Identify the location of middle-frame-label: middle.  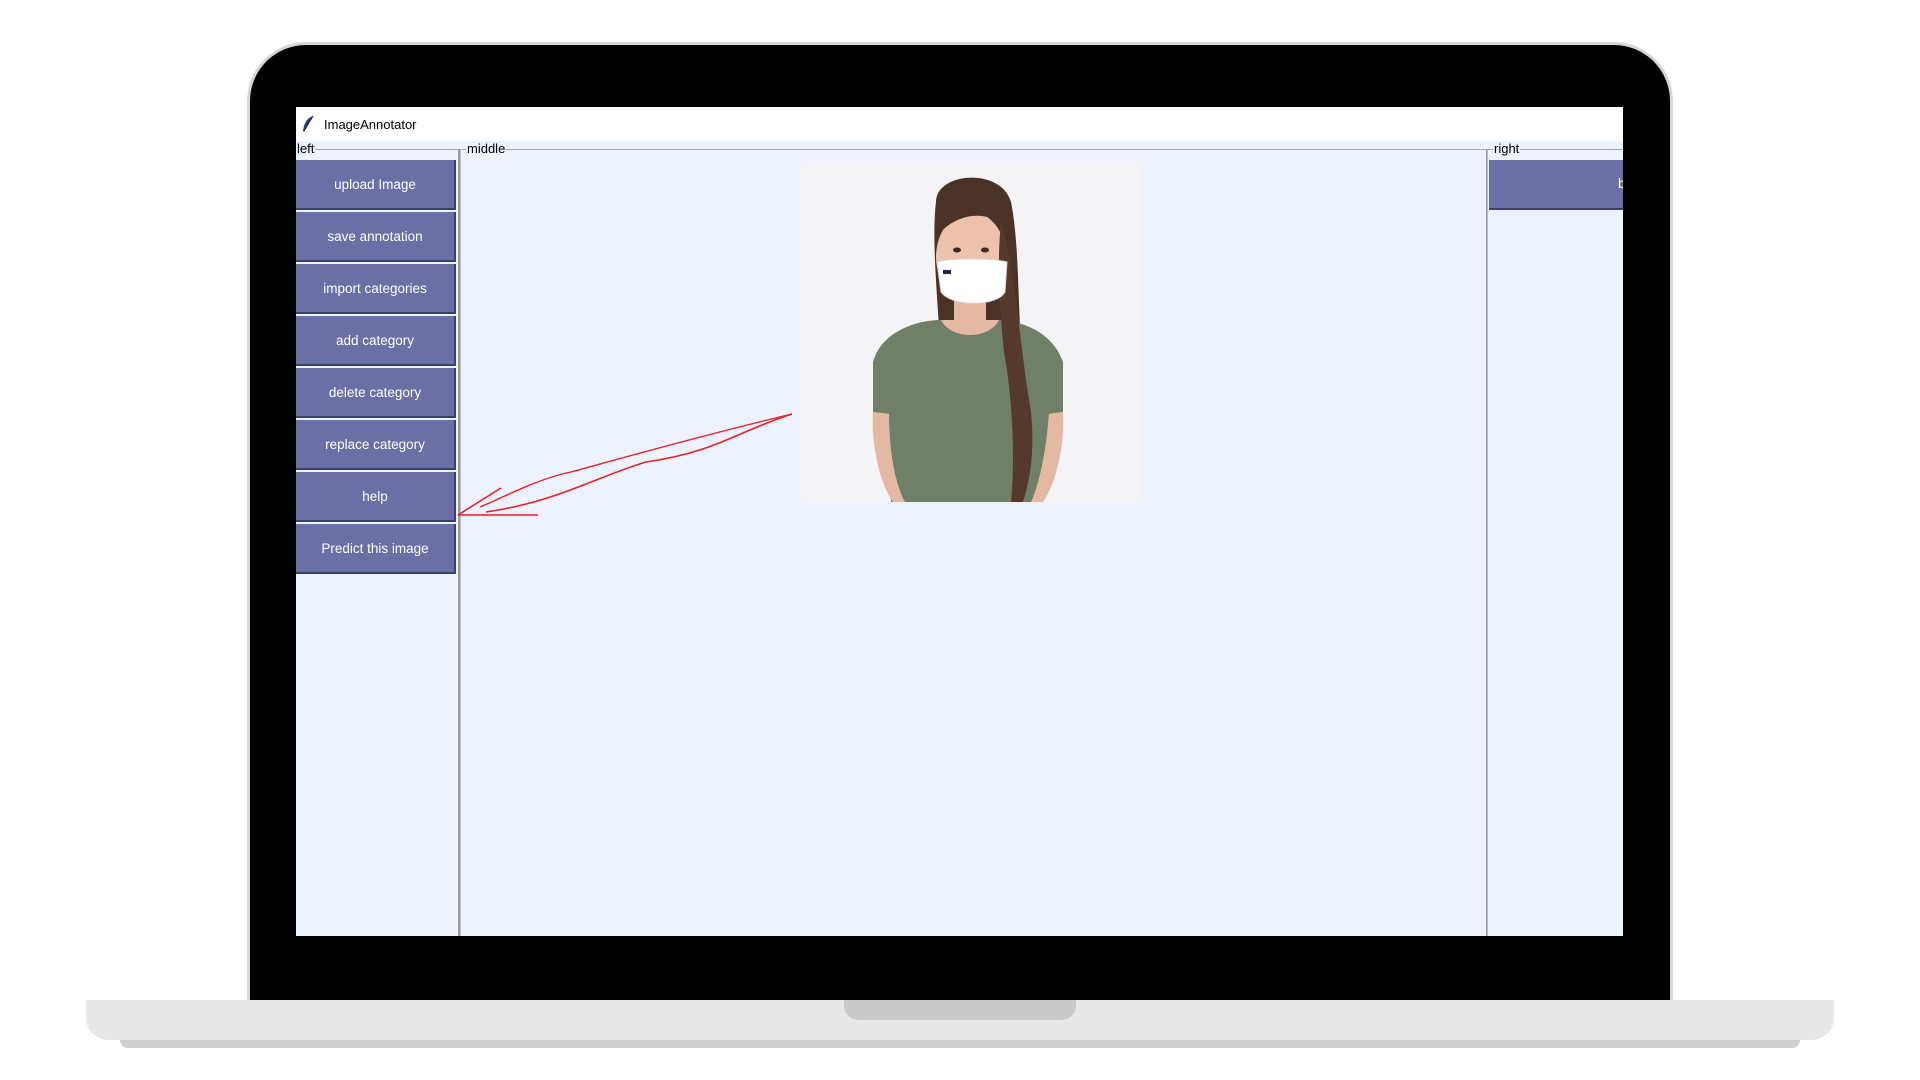
(486, 148).